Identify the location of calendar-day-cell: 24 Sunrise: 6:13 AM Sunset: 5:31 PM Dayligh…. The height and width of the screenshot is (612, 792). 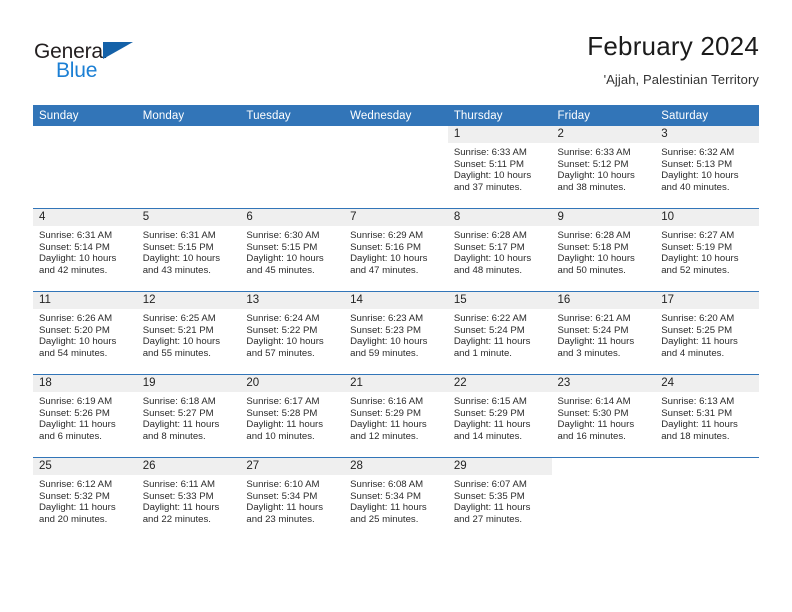
(707, 416).